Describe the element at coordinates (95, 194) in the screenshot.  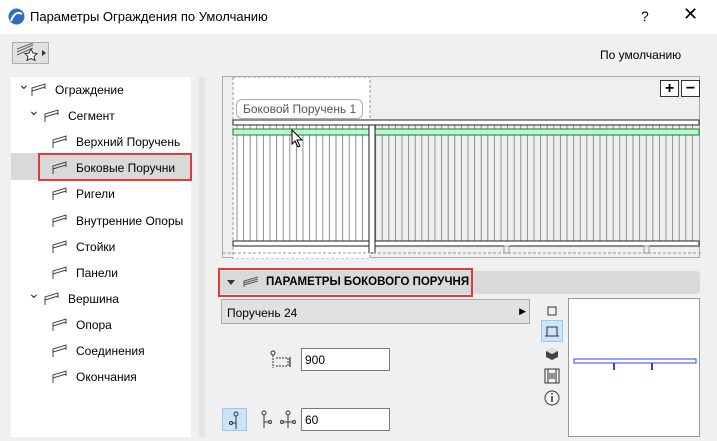
I see `tree-item-label: Ригели` at that location.